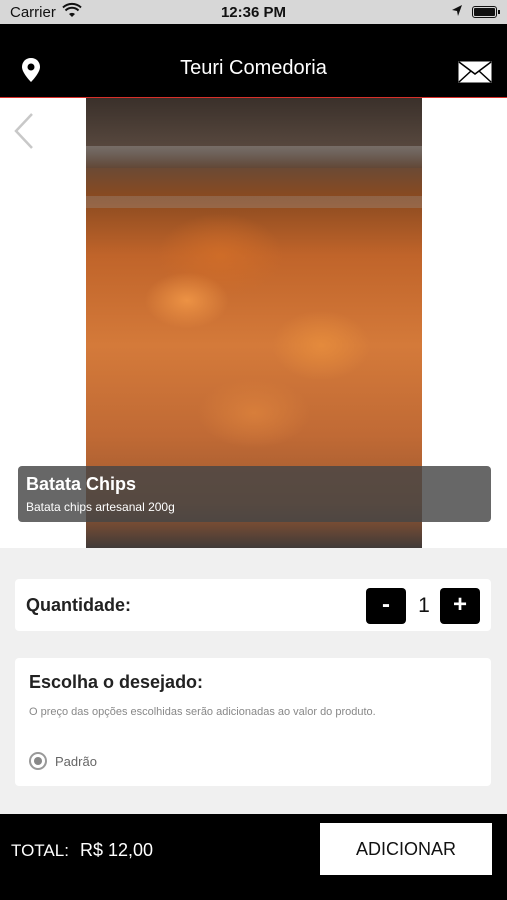 Image resolution: width=507 pixels, height=900 pixels. What do you see at coordinates (424, 605) in the screenshot?
I see `quantity-value: 1` at bounding box center [424, 605].